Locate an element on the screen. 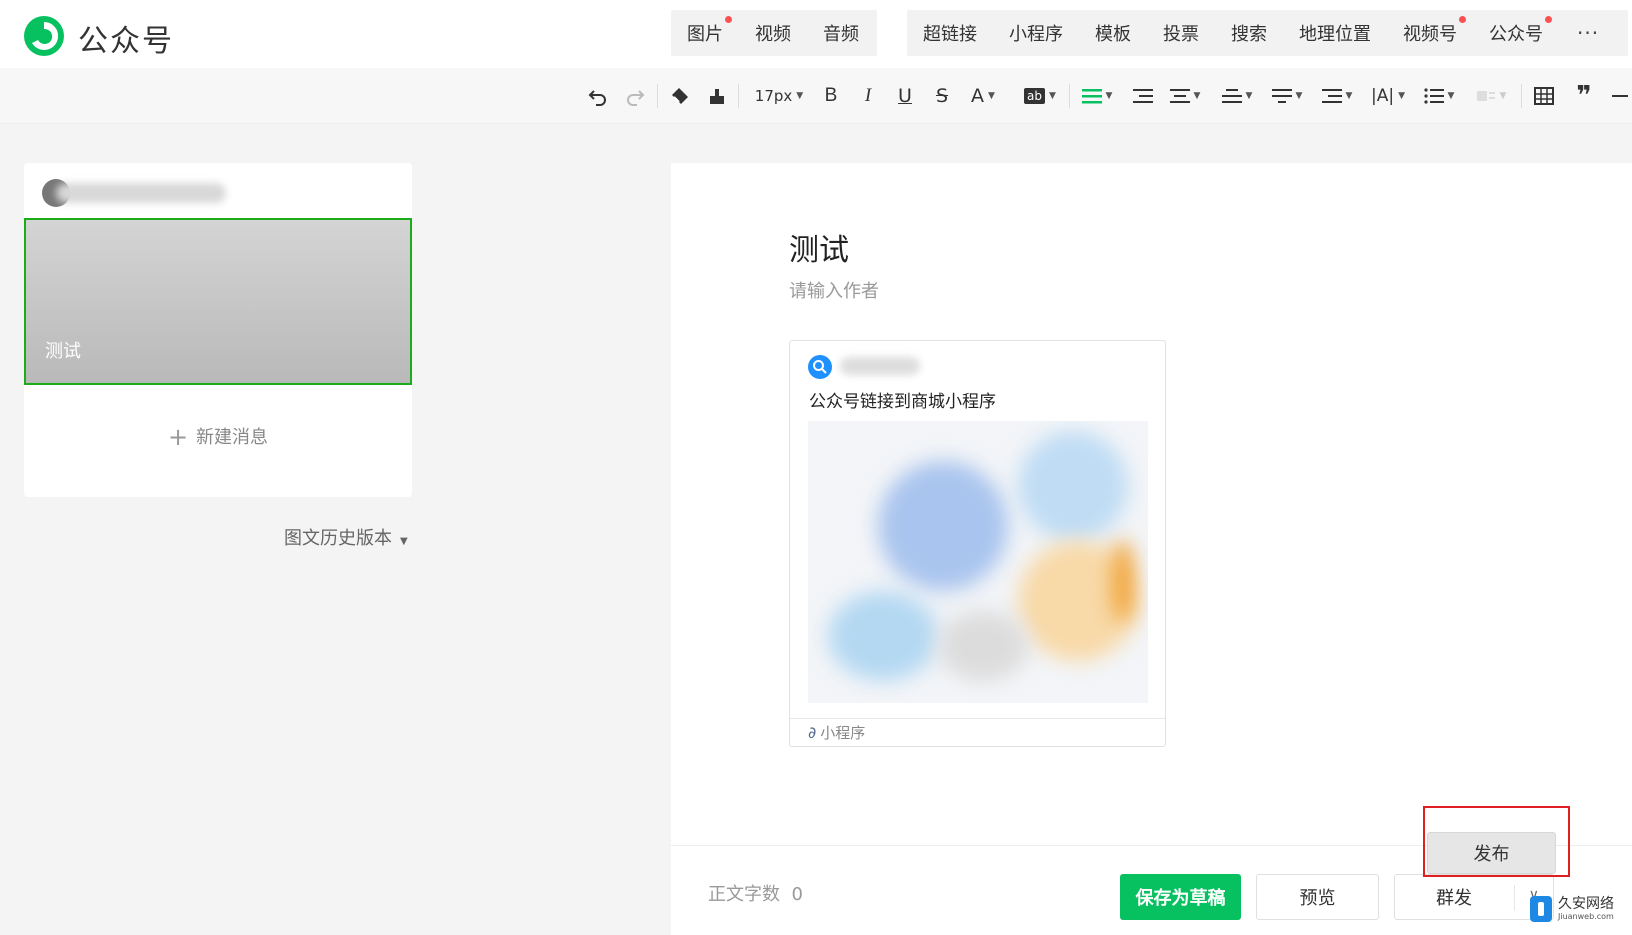 The height and width of the screenshot is (935, 1632). button-split-divider is located at coordinates (1514, 898).